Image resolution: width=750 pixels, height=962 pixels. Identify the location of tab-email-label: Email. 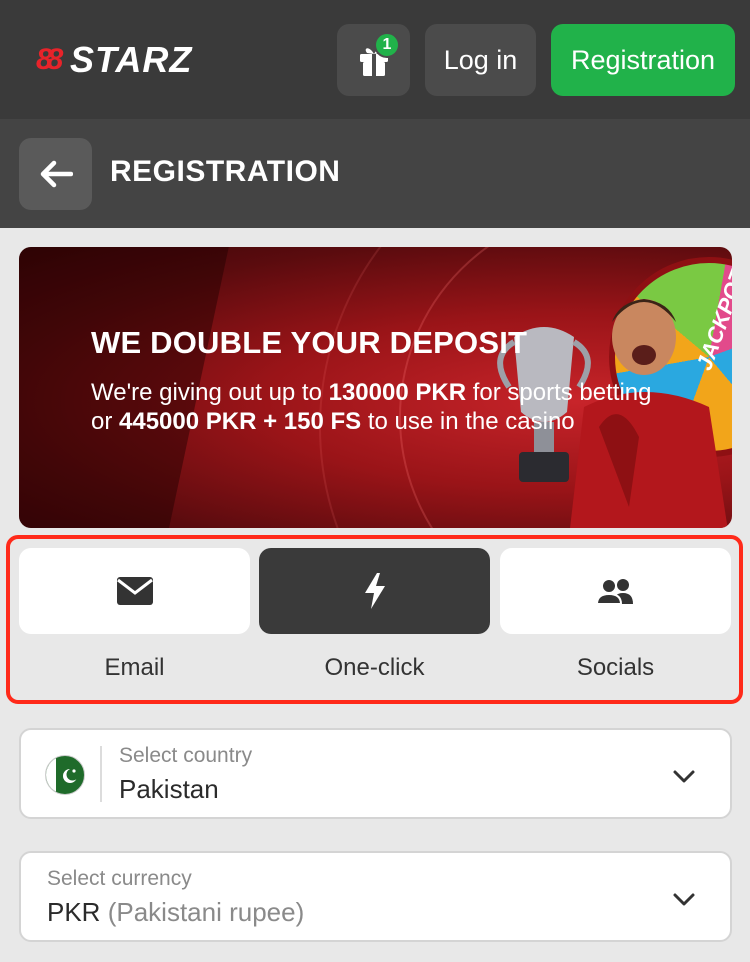
(134, 668).